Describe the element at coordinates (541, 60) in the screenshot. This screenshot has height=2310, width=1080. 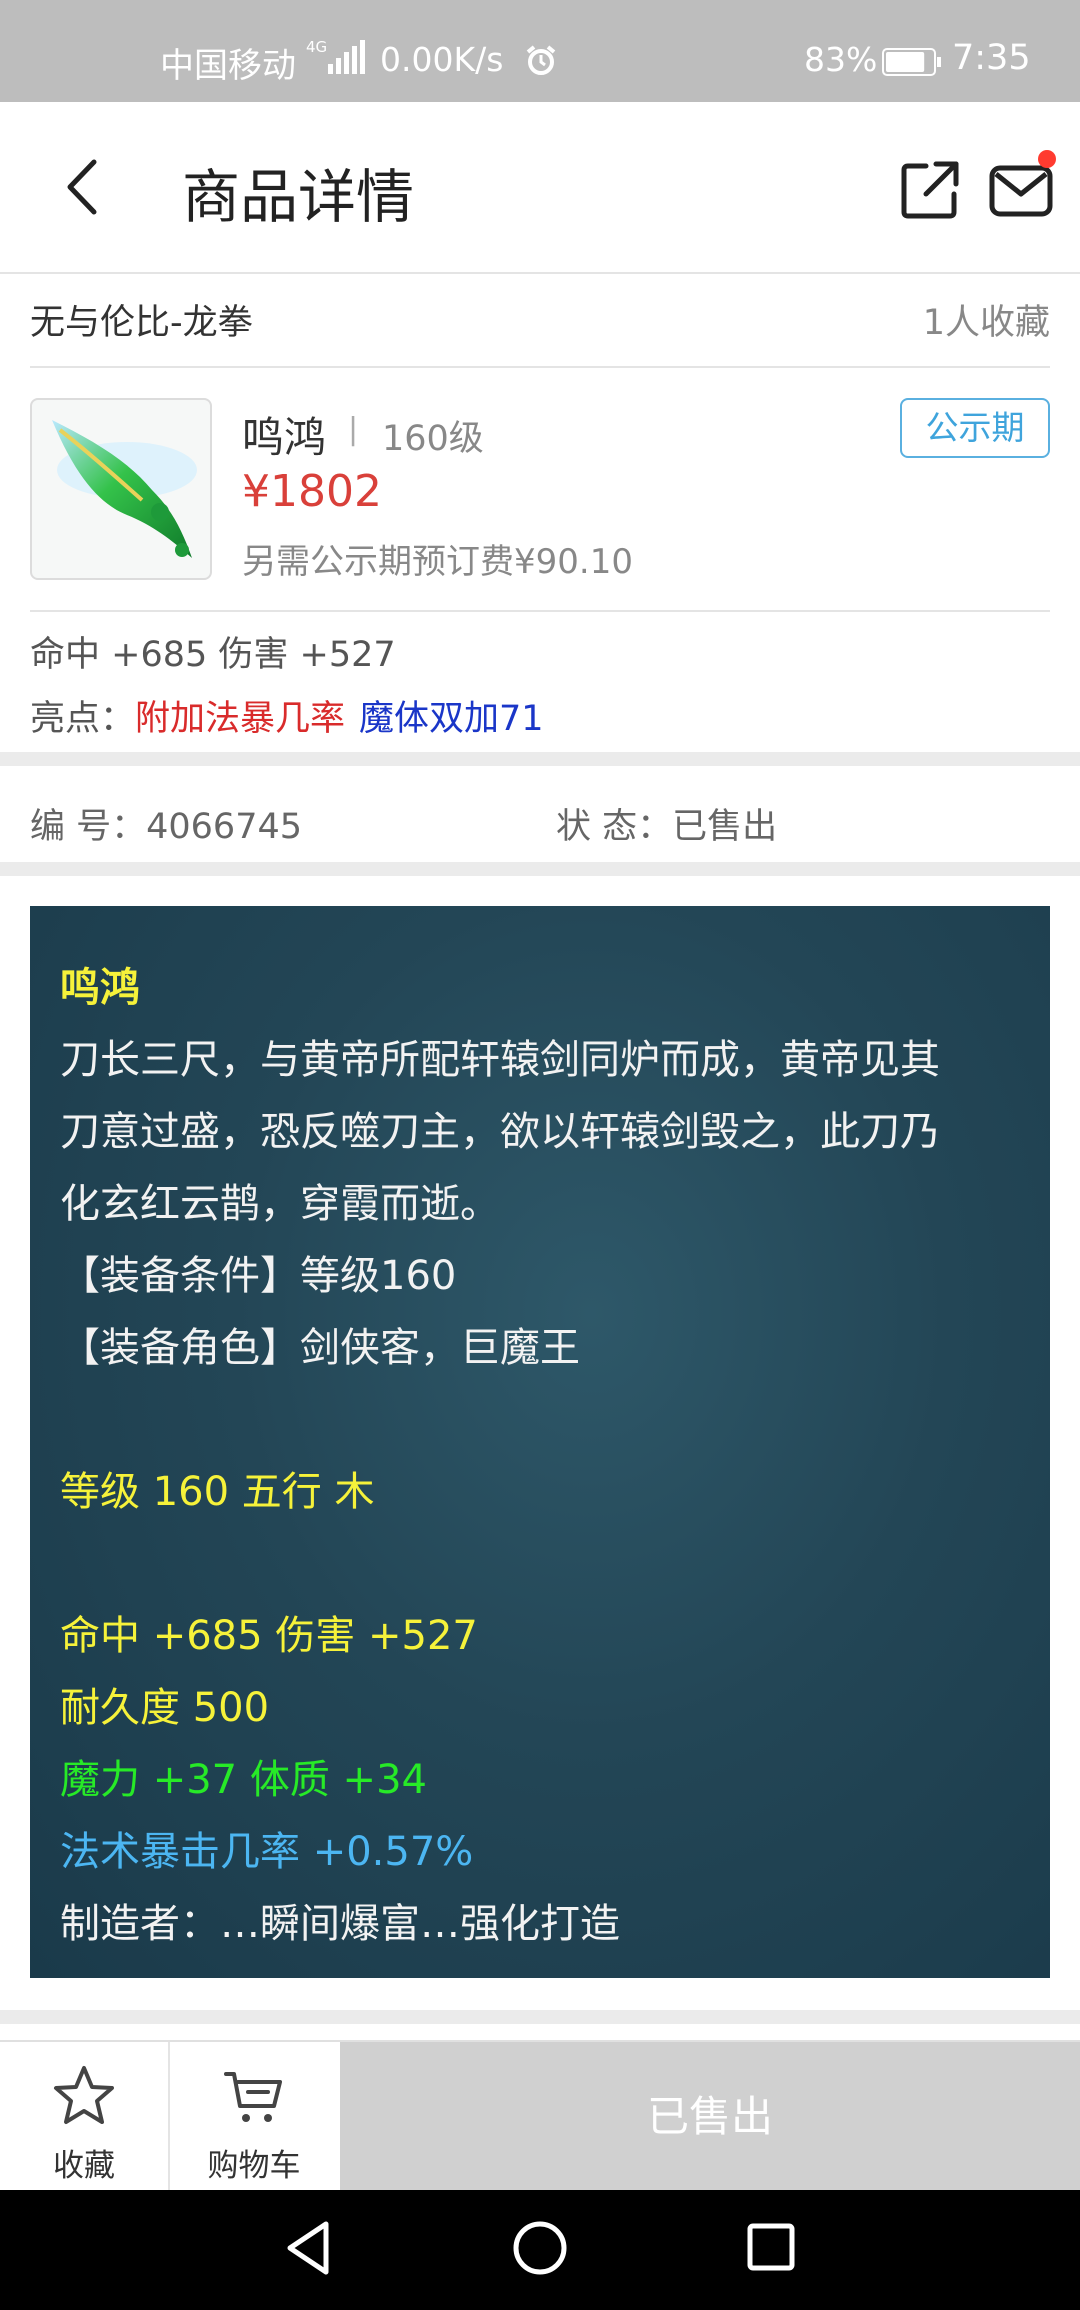
I see `alarm-icon` at that location.